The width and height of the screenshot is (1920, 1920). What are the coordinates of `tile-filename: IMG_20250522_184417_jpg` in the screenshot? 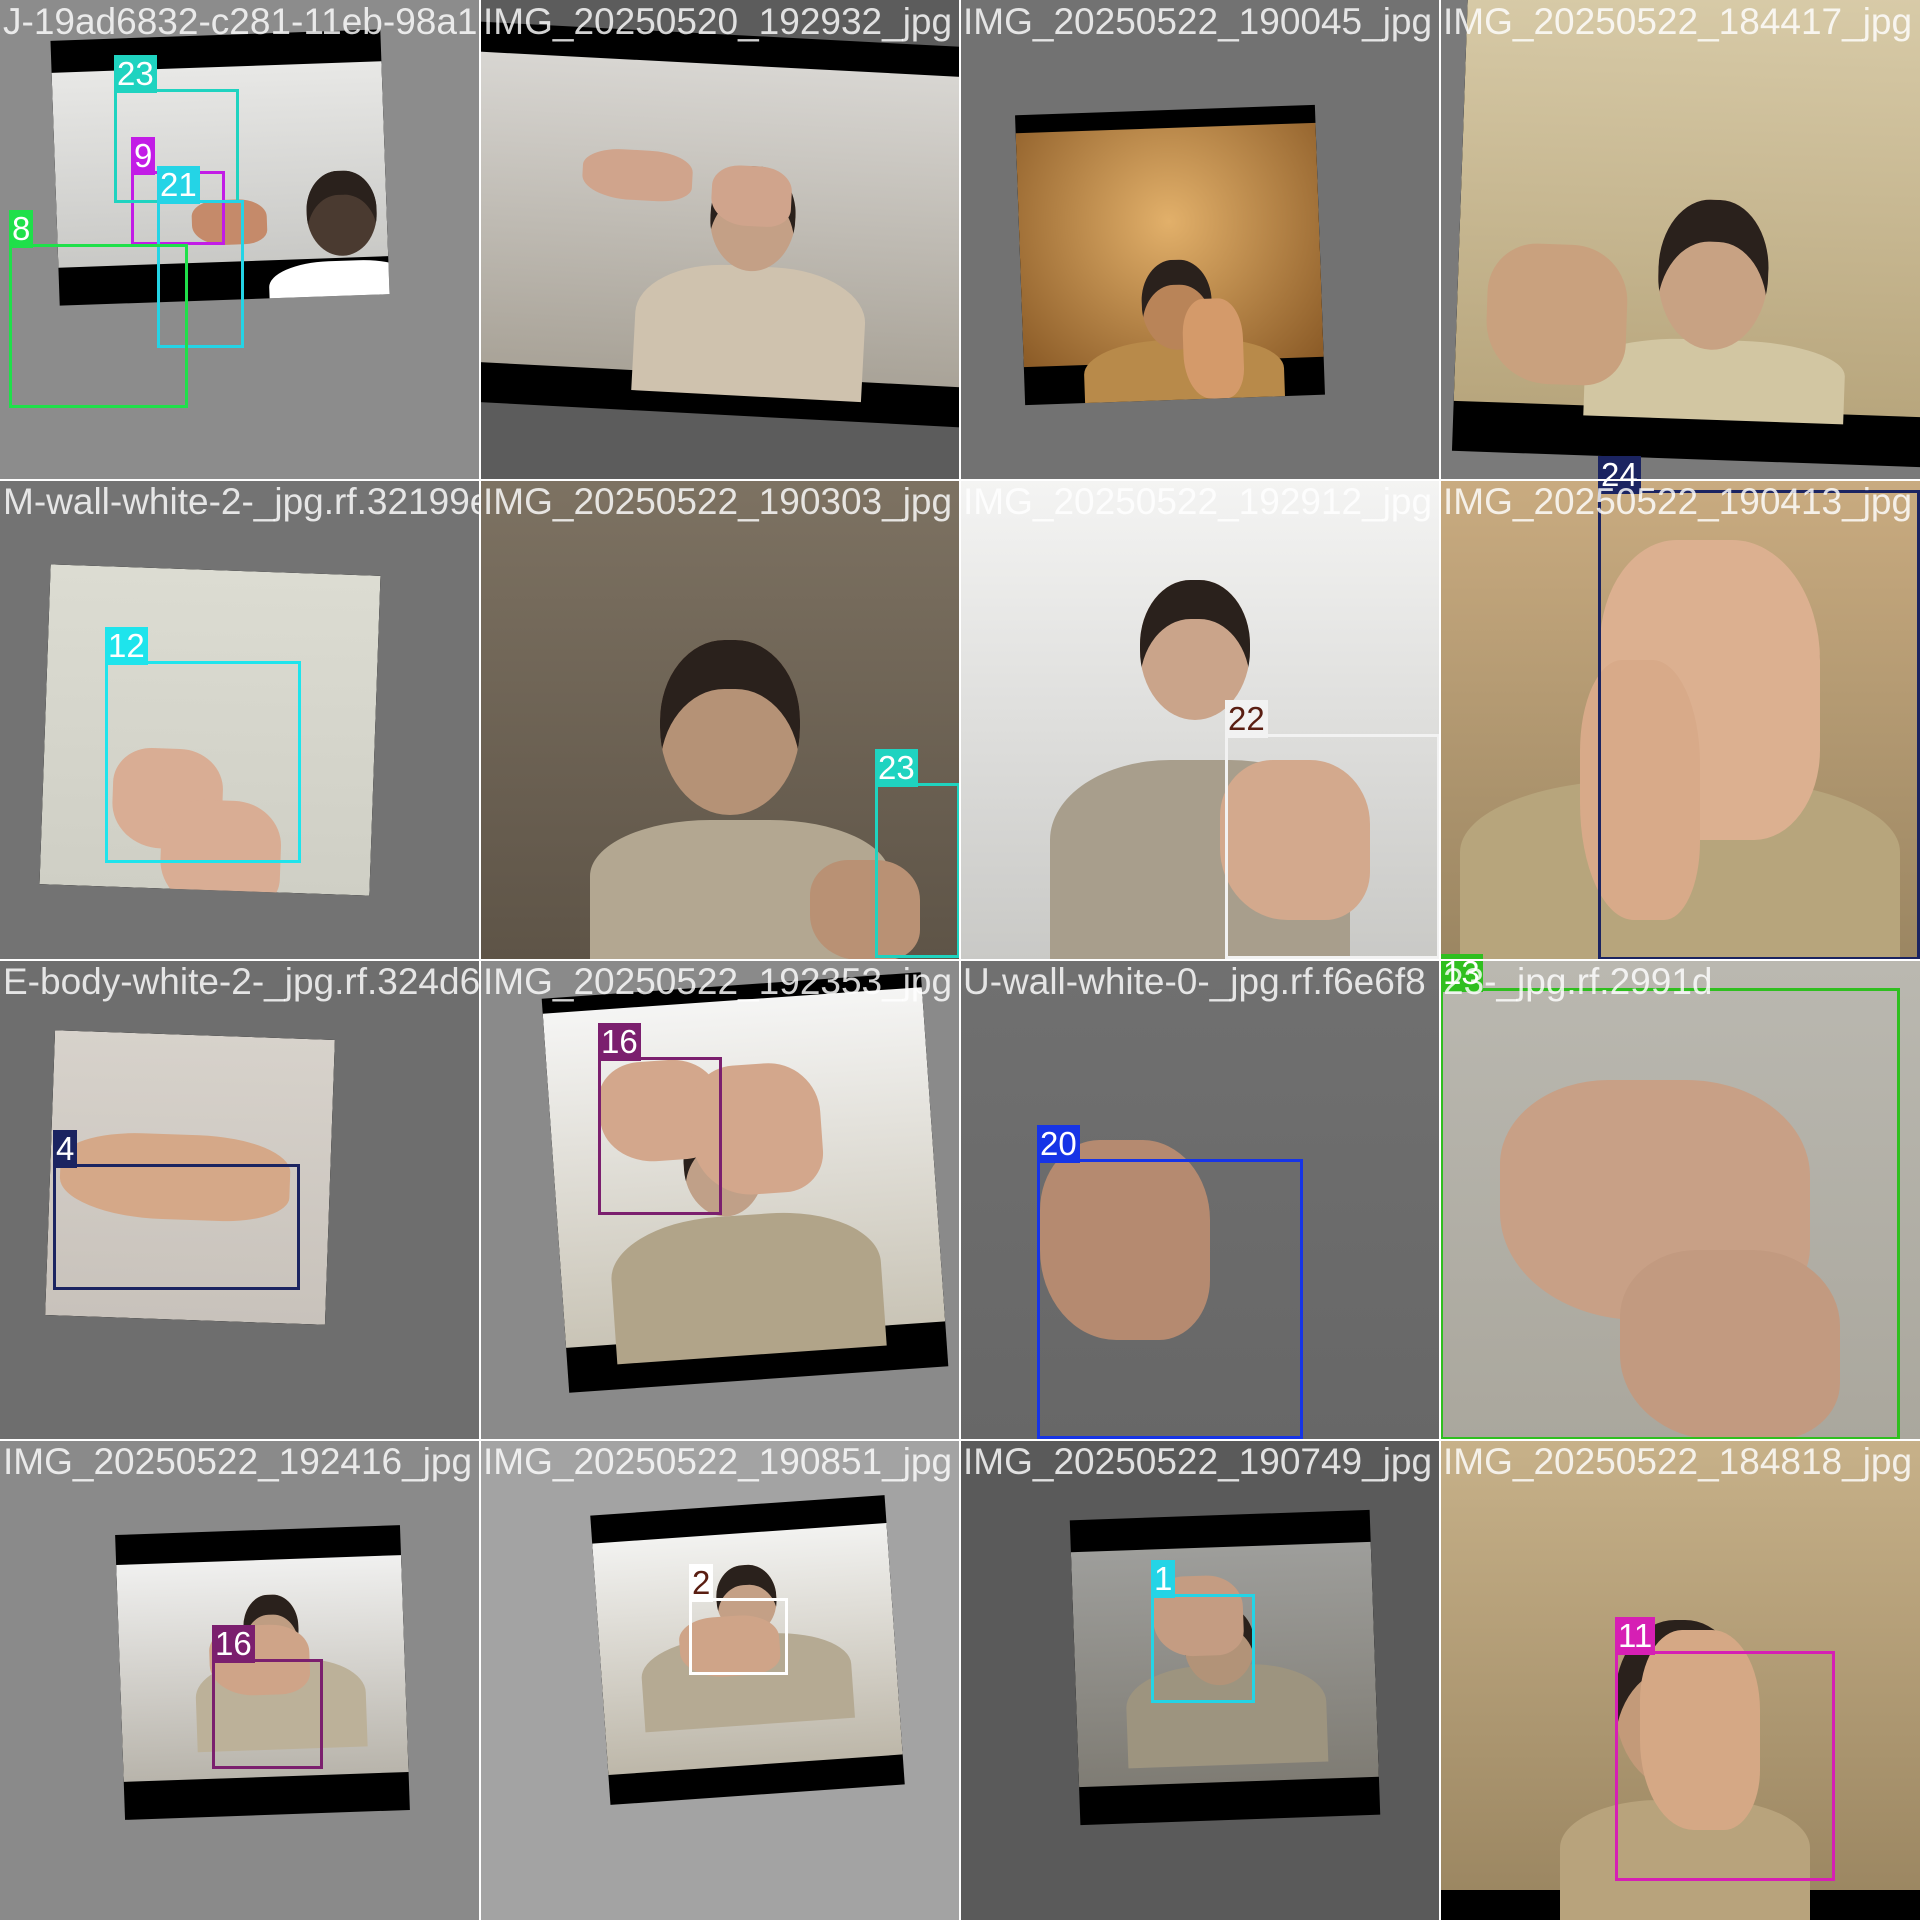 It's located at (1678, 21).